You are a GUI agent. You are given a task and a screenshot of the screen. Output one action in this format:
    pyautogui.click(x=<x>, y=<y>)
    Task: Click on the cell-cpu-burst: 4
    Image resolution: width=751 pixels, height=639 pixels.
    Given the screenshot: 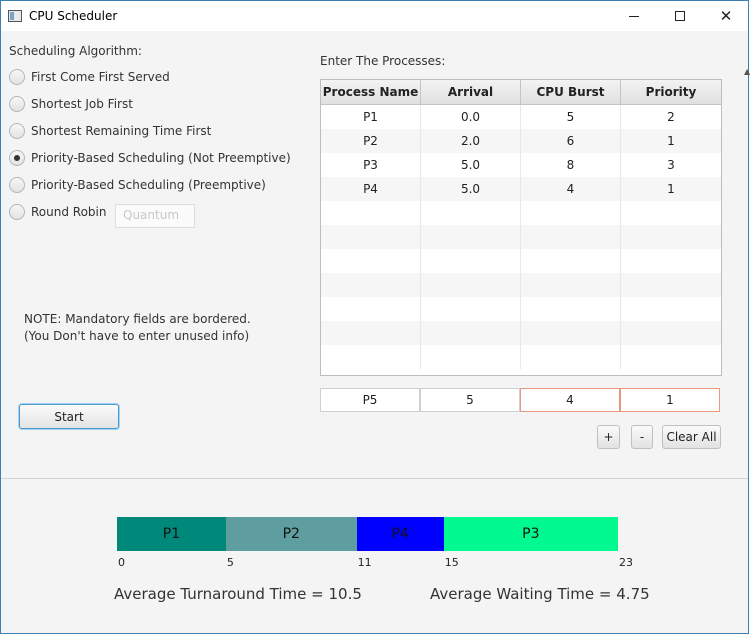 What is the action you would take?
    pyautogui.click(x=571, y=189)
    